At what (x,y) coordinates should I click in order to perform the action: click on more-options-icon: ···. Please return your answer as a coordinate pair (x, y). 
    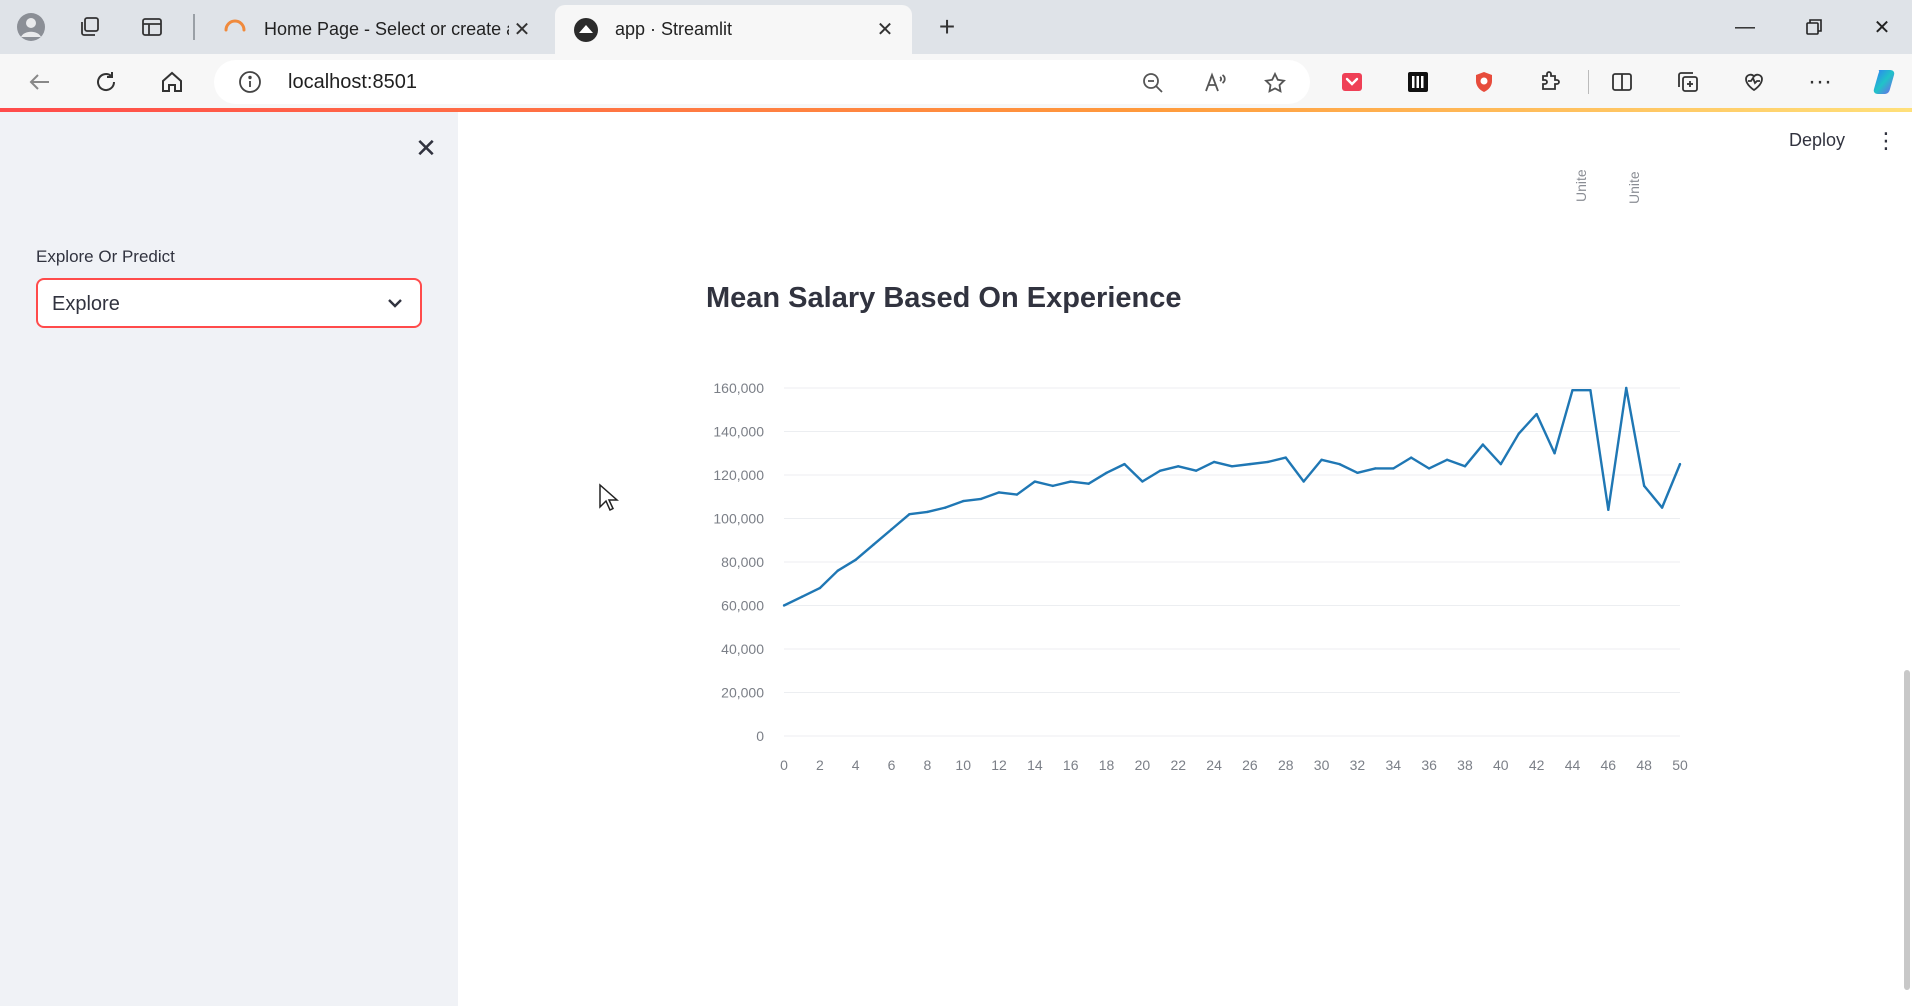
    Looking at the image, I should click on (1820, 82).